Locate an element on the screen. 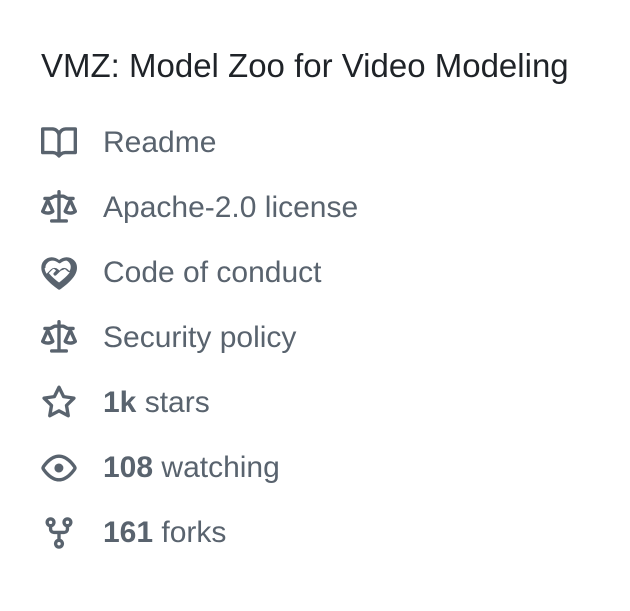  stars-link: 1k stars is located at coordinates (335, 402).